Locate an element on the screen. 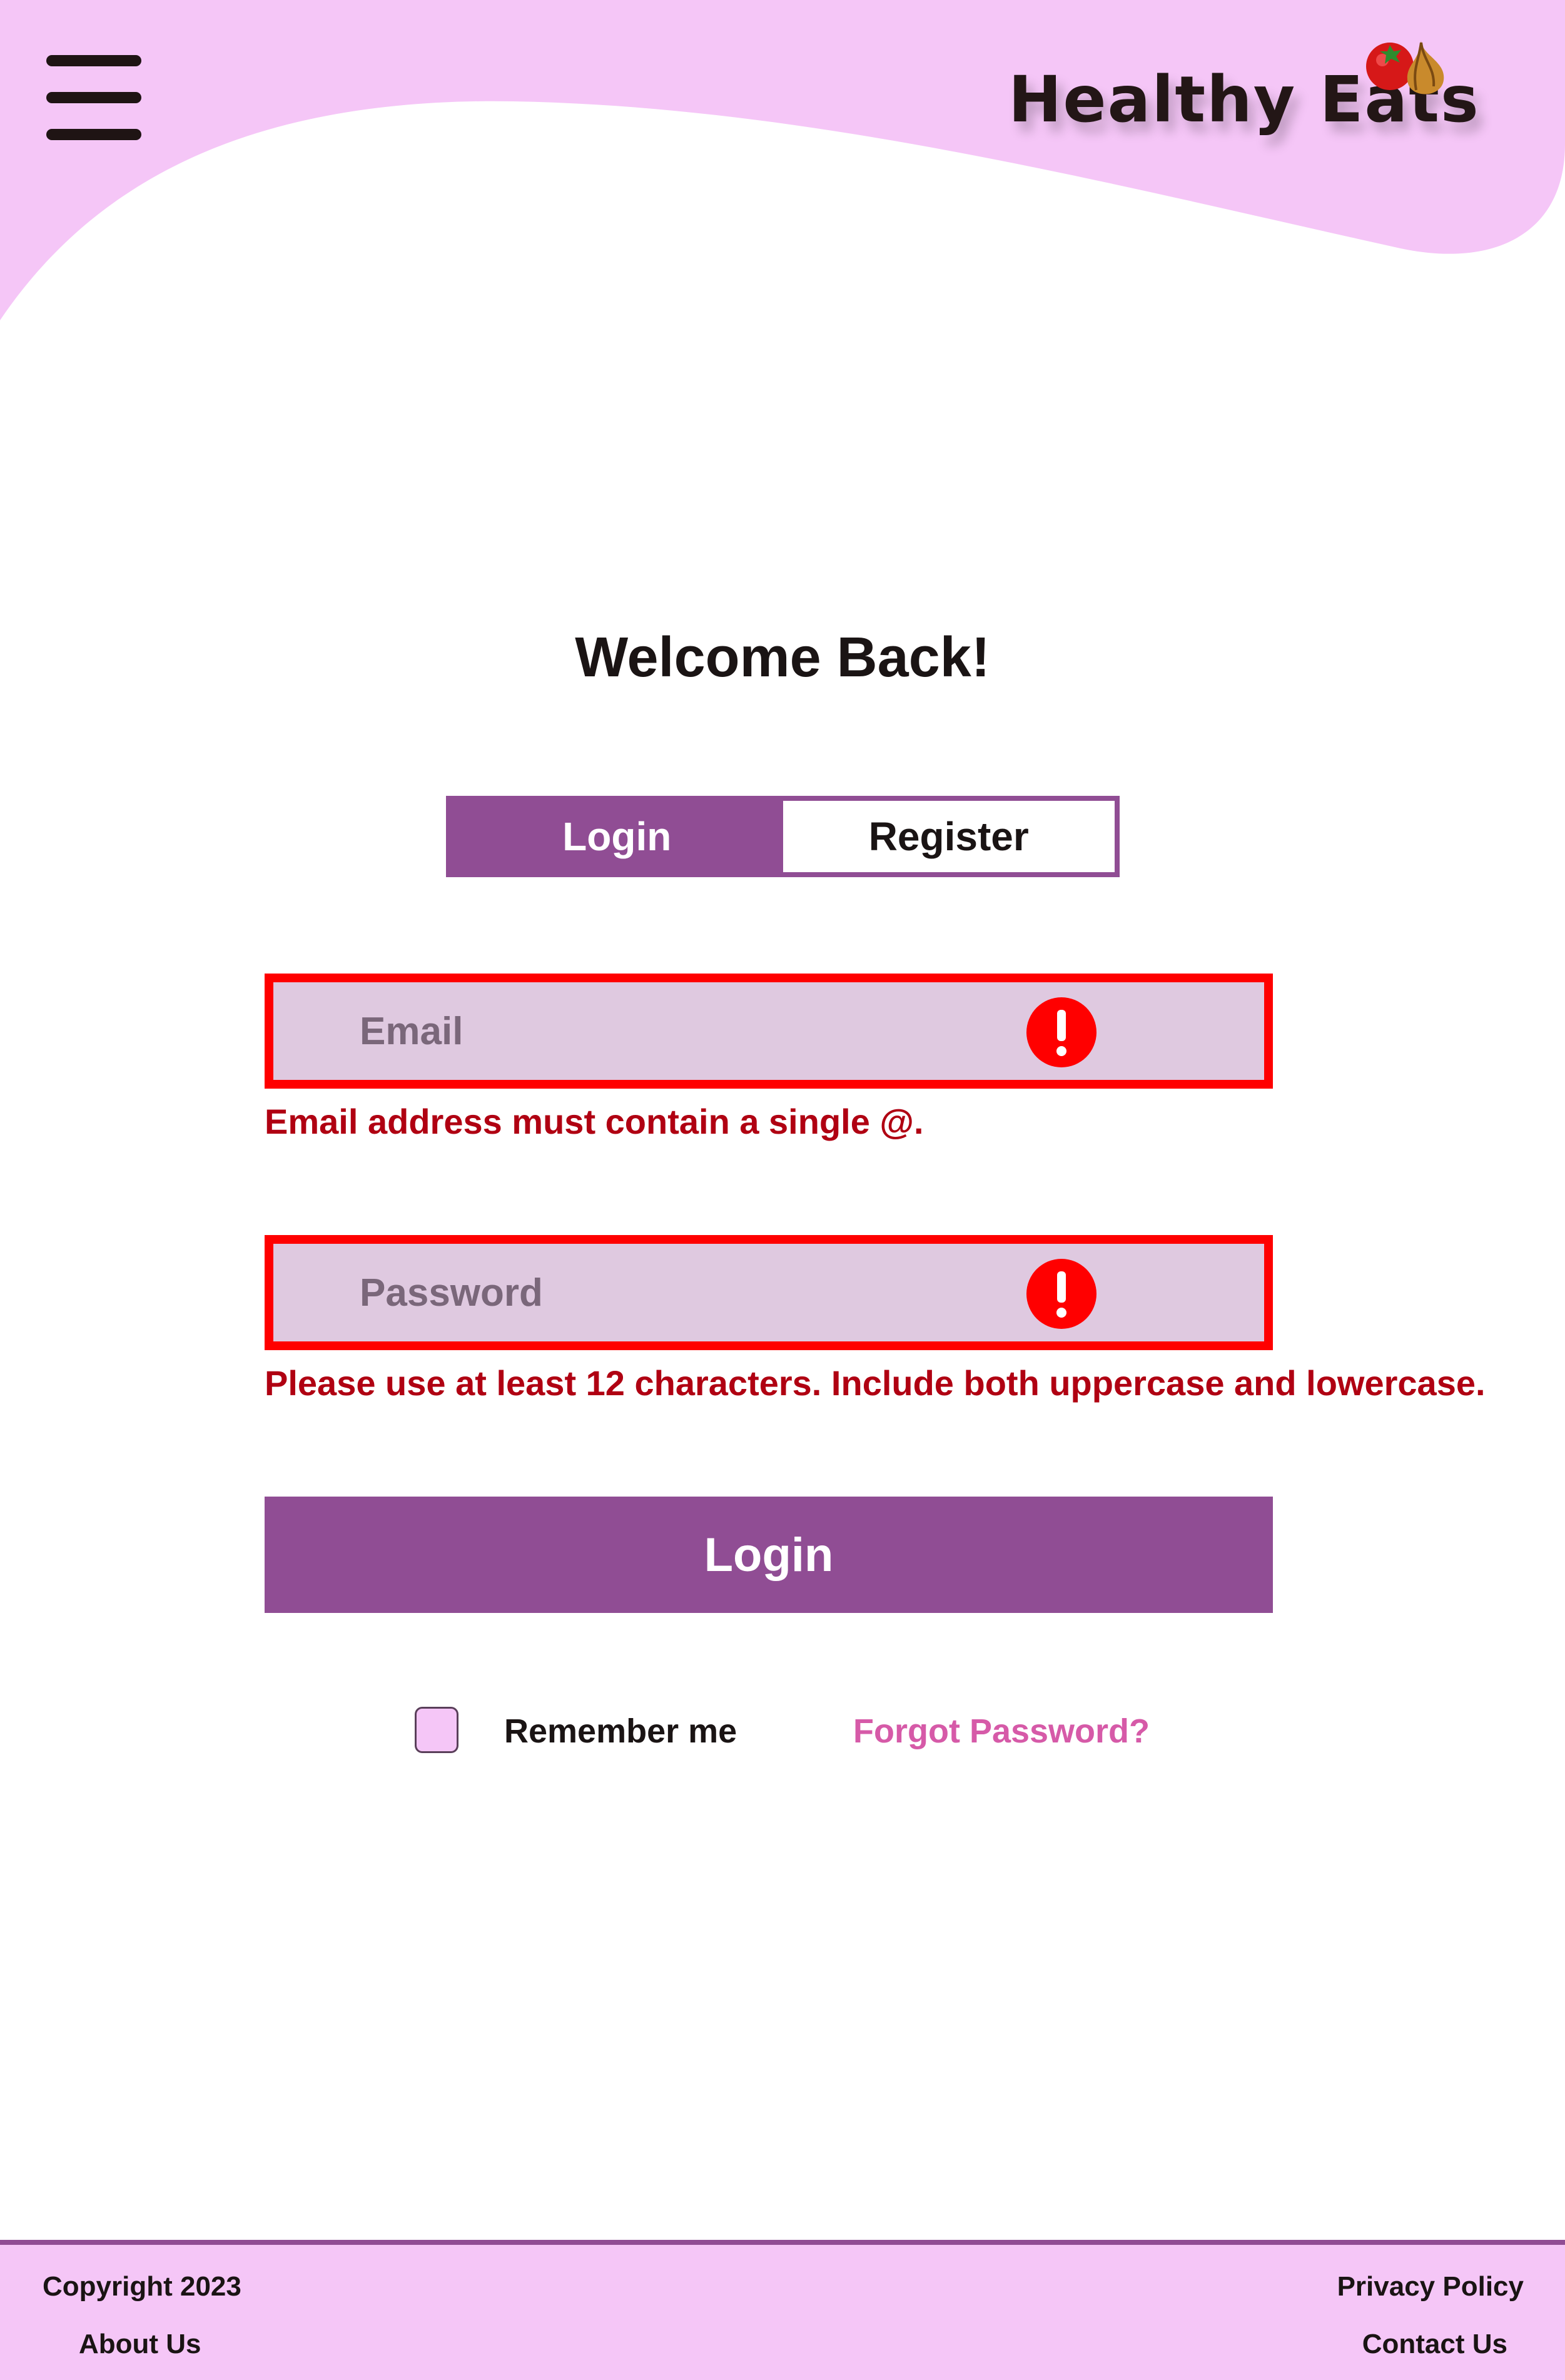  hamburger-menu-icon is located at coordinates (93, 97).